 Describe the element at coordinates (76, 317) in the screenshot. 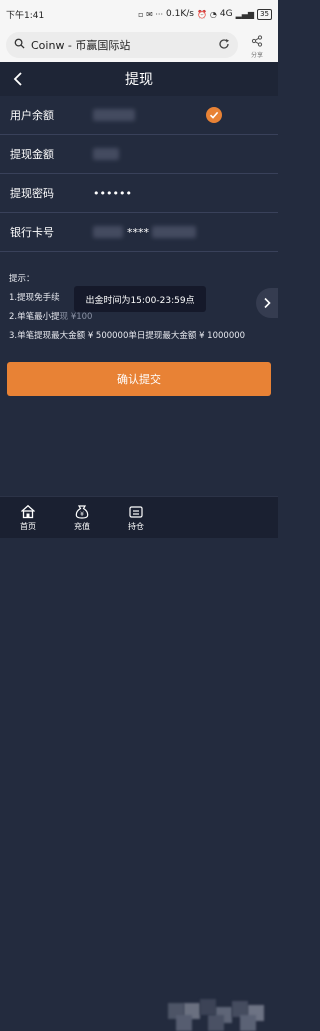

I see `tip-line-2-tail: 现 ¥100` at that location.